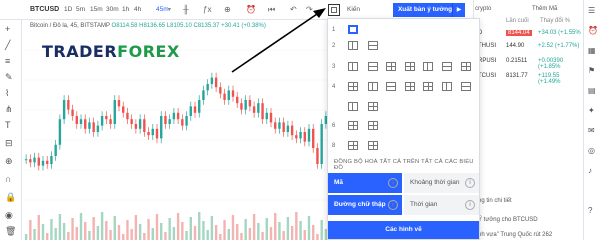  Describe the element at coordinates (425, 10) in the screenshot. I see `publish-idea-button: Xuất bản ý tưởng` at that location.